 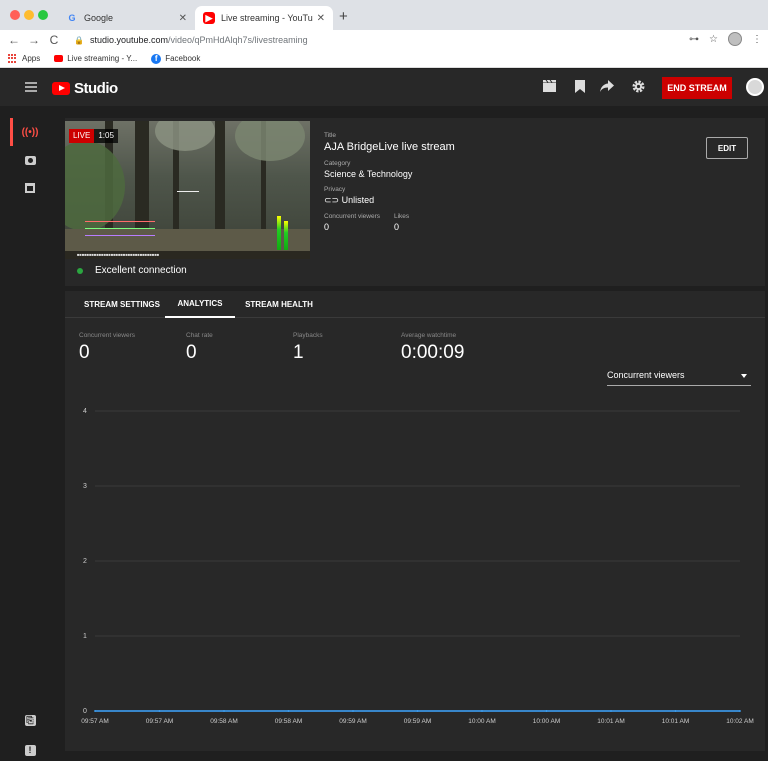 What do you see at coordinates (638, 87) in the screenshot?
I see `gear-icon` at bounding box center [638, 87].